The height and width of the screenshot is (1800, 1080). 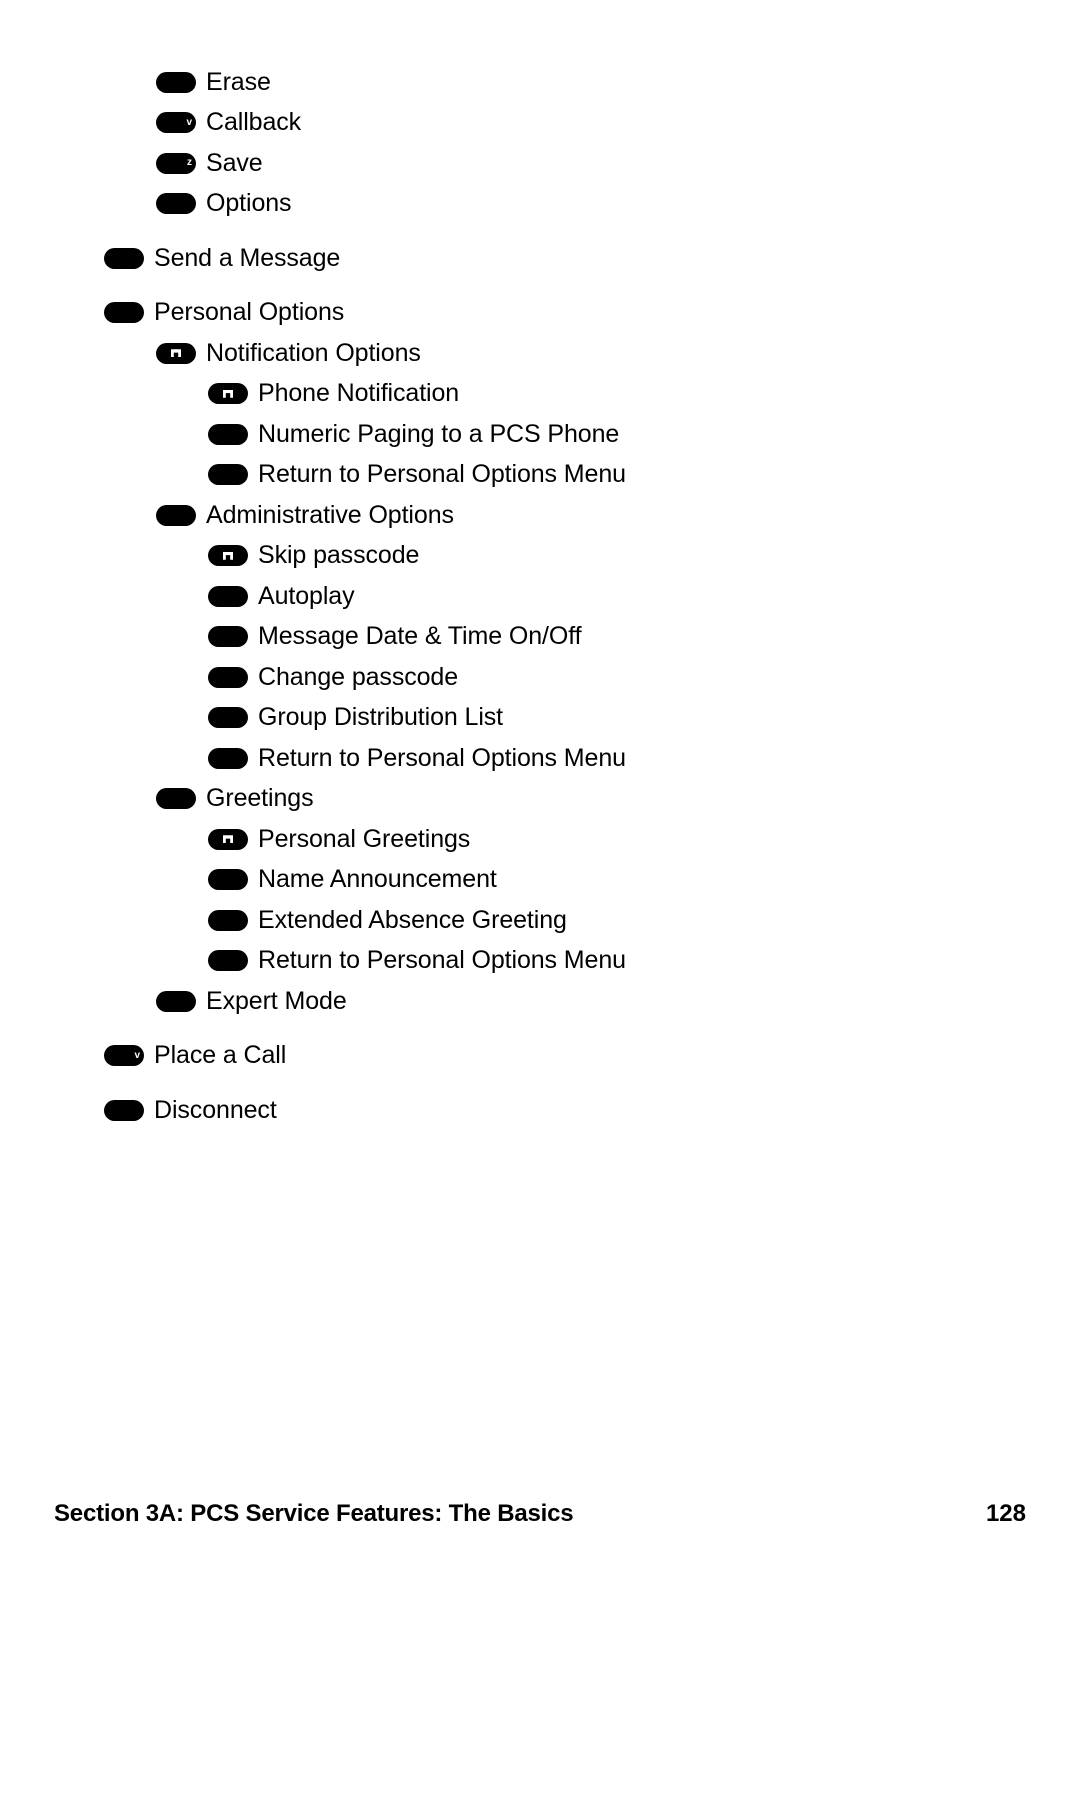 What do you see at coordinates (254, 122) in the screenshot?
I see `menu-item-label: Callback` at bounding box center [254, 122].